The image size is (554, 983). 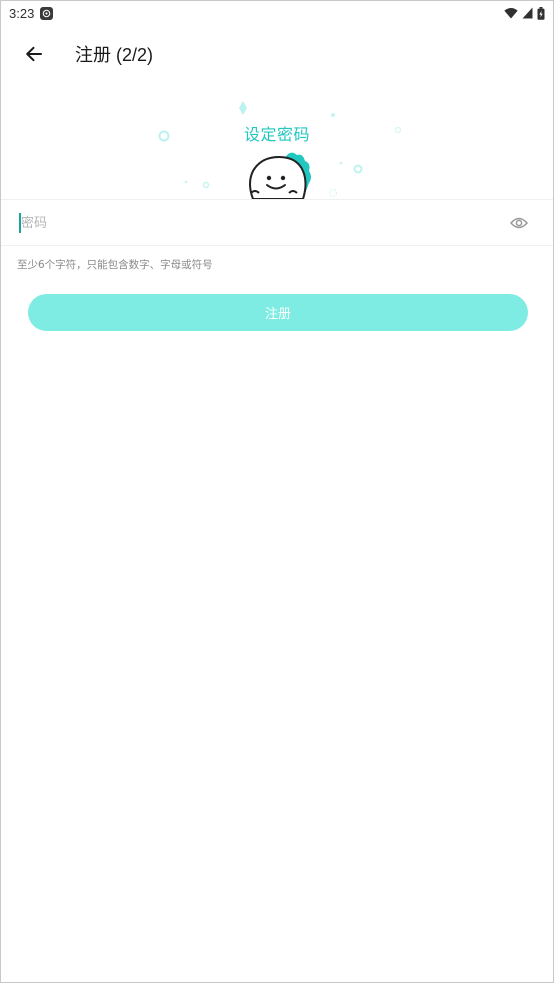 I want to click on arrow-left-icon, so click(x=34, y=54).